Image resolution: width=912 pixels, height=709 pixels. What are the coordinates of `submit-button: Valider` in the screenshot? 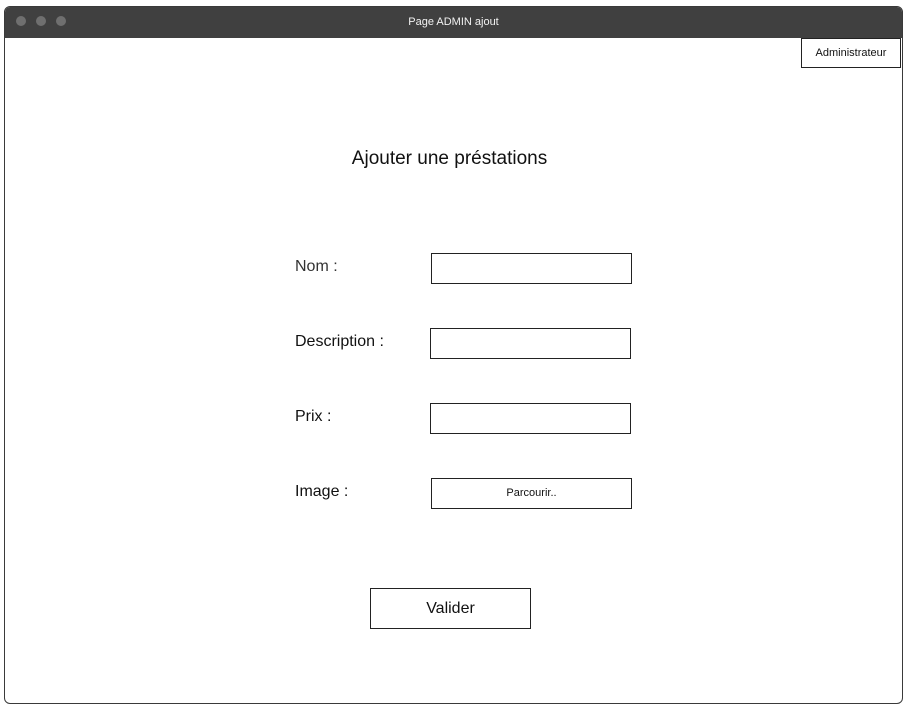 It's located at (450, 608).